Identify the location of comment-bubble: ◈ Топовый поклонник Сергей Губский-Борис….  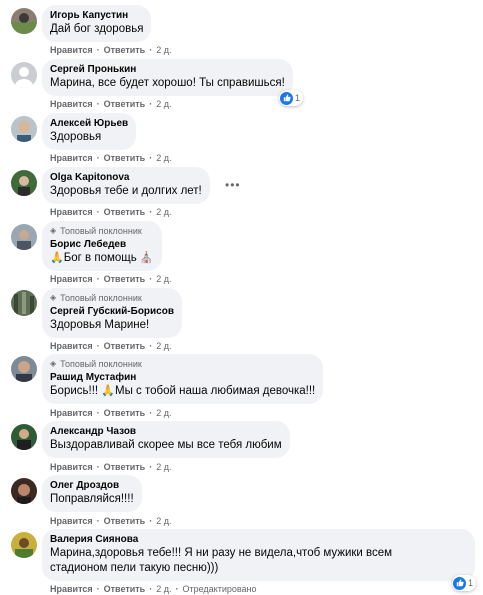
(112, 313).